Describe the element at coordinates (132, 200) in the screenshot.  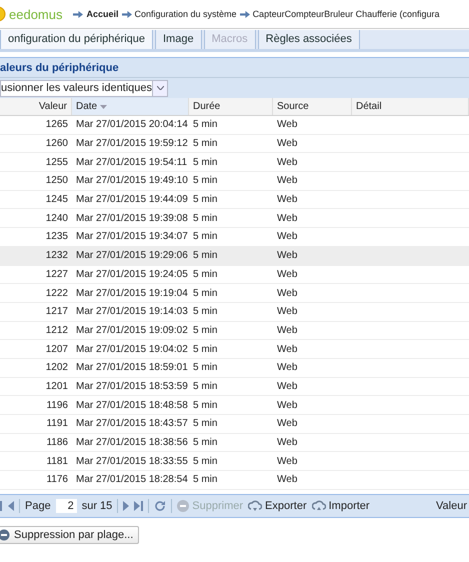
I see `table-cell-text: Mar 27/01/2015 19:44:09` at that location.